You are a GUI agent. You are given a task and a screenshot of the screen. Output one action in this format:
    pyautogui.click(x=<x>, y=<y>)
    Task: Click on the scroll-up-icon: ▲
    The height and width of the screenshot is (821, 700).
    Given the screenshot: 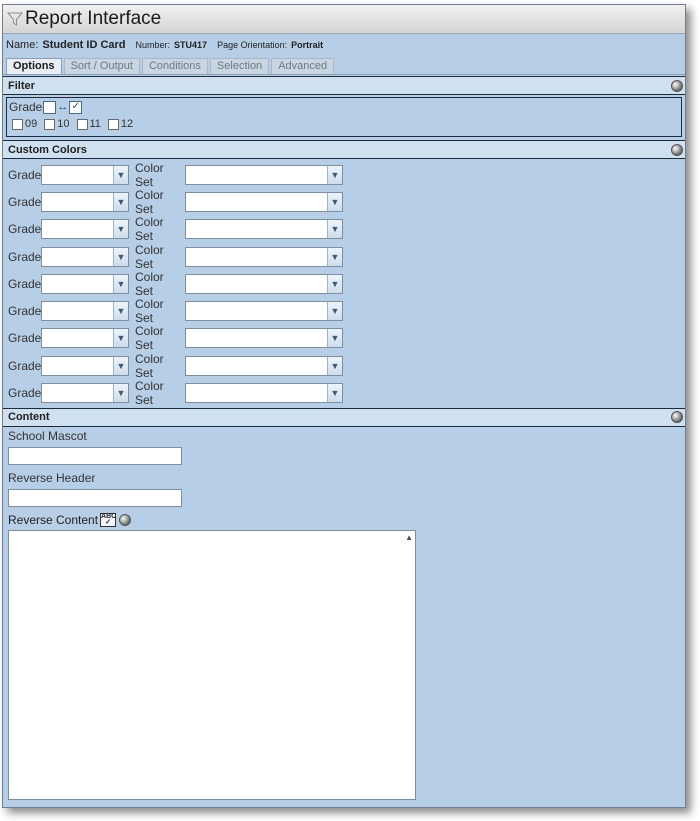 What is the action you would take?
    pyautogui.click(x=409, y=537)
    